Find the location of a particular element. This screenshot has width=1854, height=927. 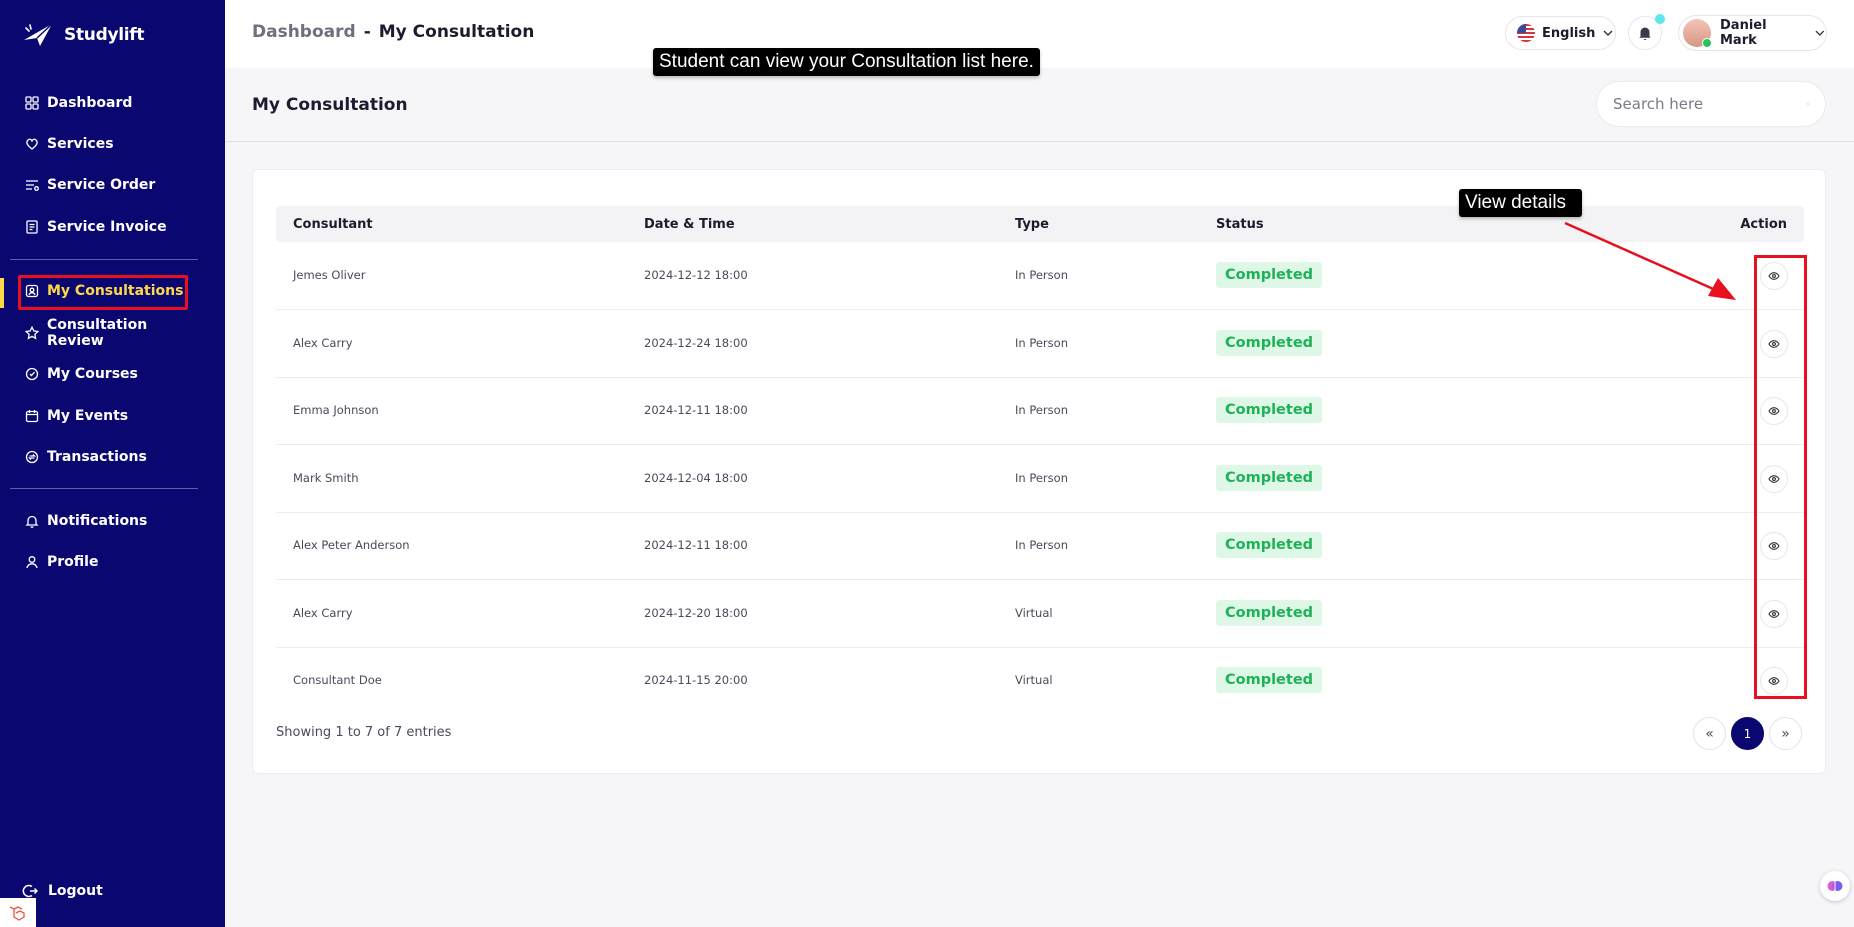

sidebar-item-my-courses: My Courses is located at coordinates (108, 374).